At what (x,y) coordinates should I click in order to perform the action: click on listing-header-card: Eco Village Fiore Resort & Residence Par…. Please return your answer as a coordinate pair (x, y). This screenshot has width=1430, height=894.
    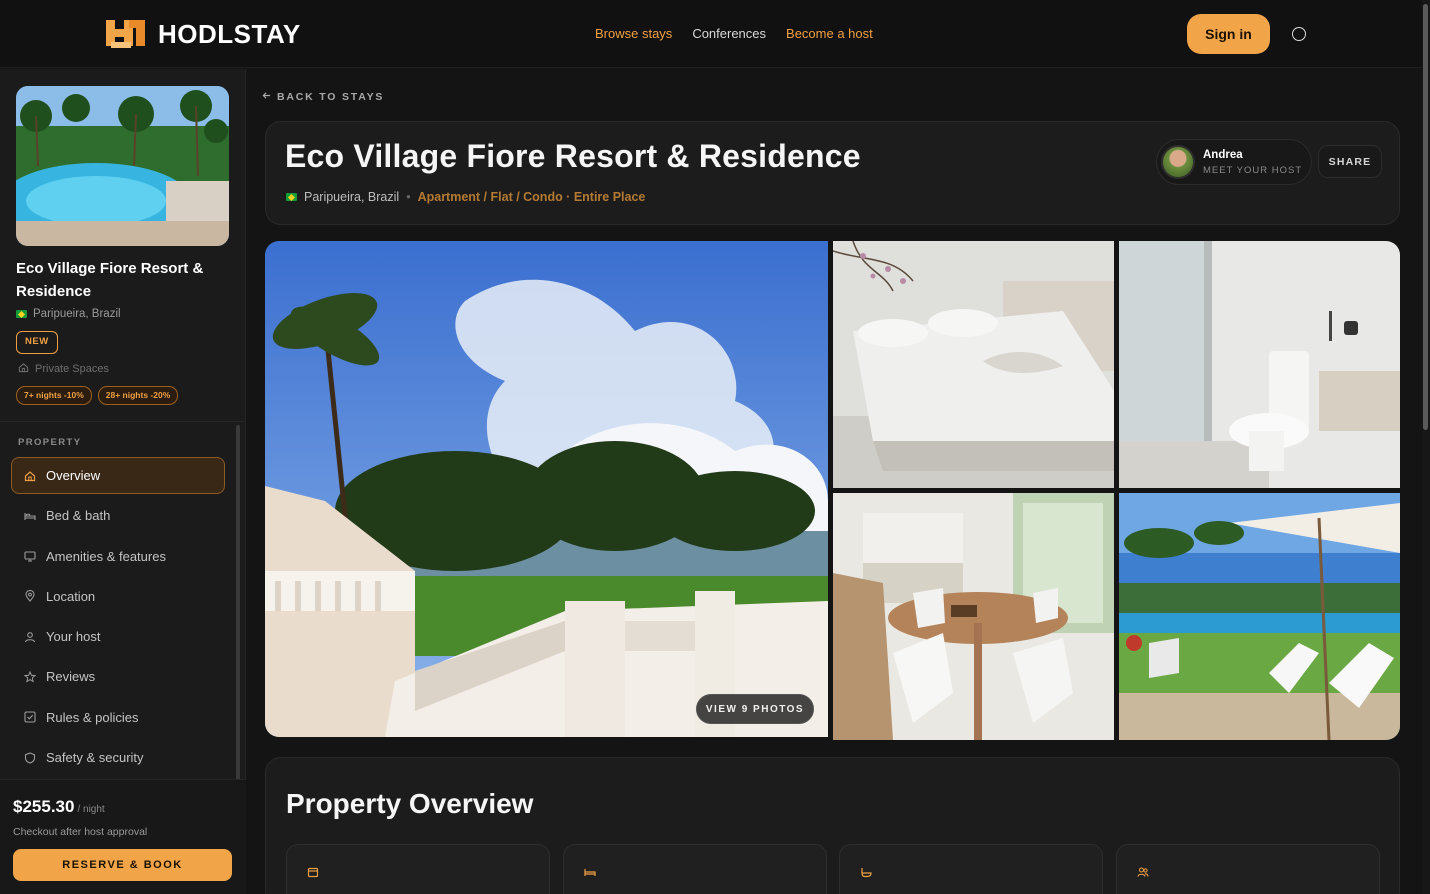
    Looking at the image, I should click on (832, 173).